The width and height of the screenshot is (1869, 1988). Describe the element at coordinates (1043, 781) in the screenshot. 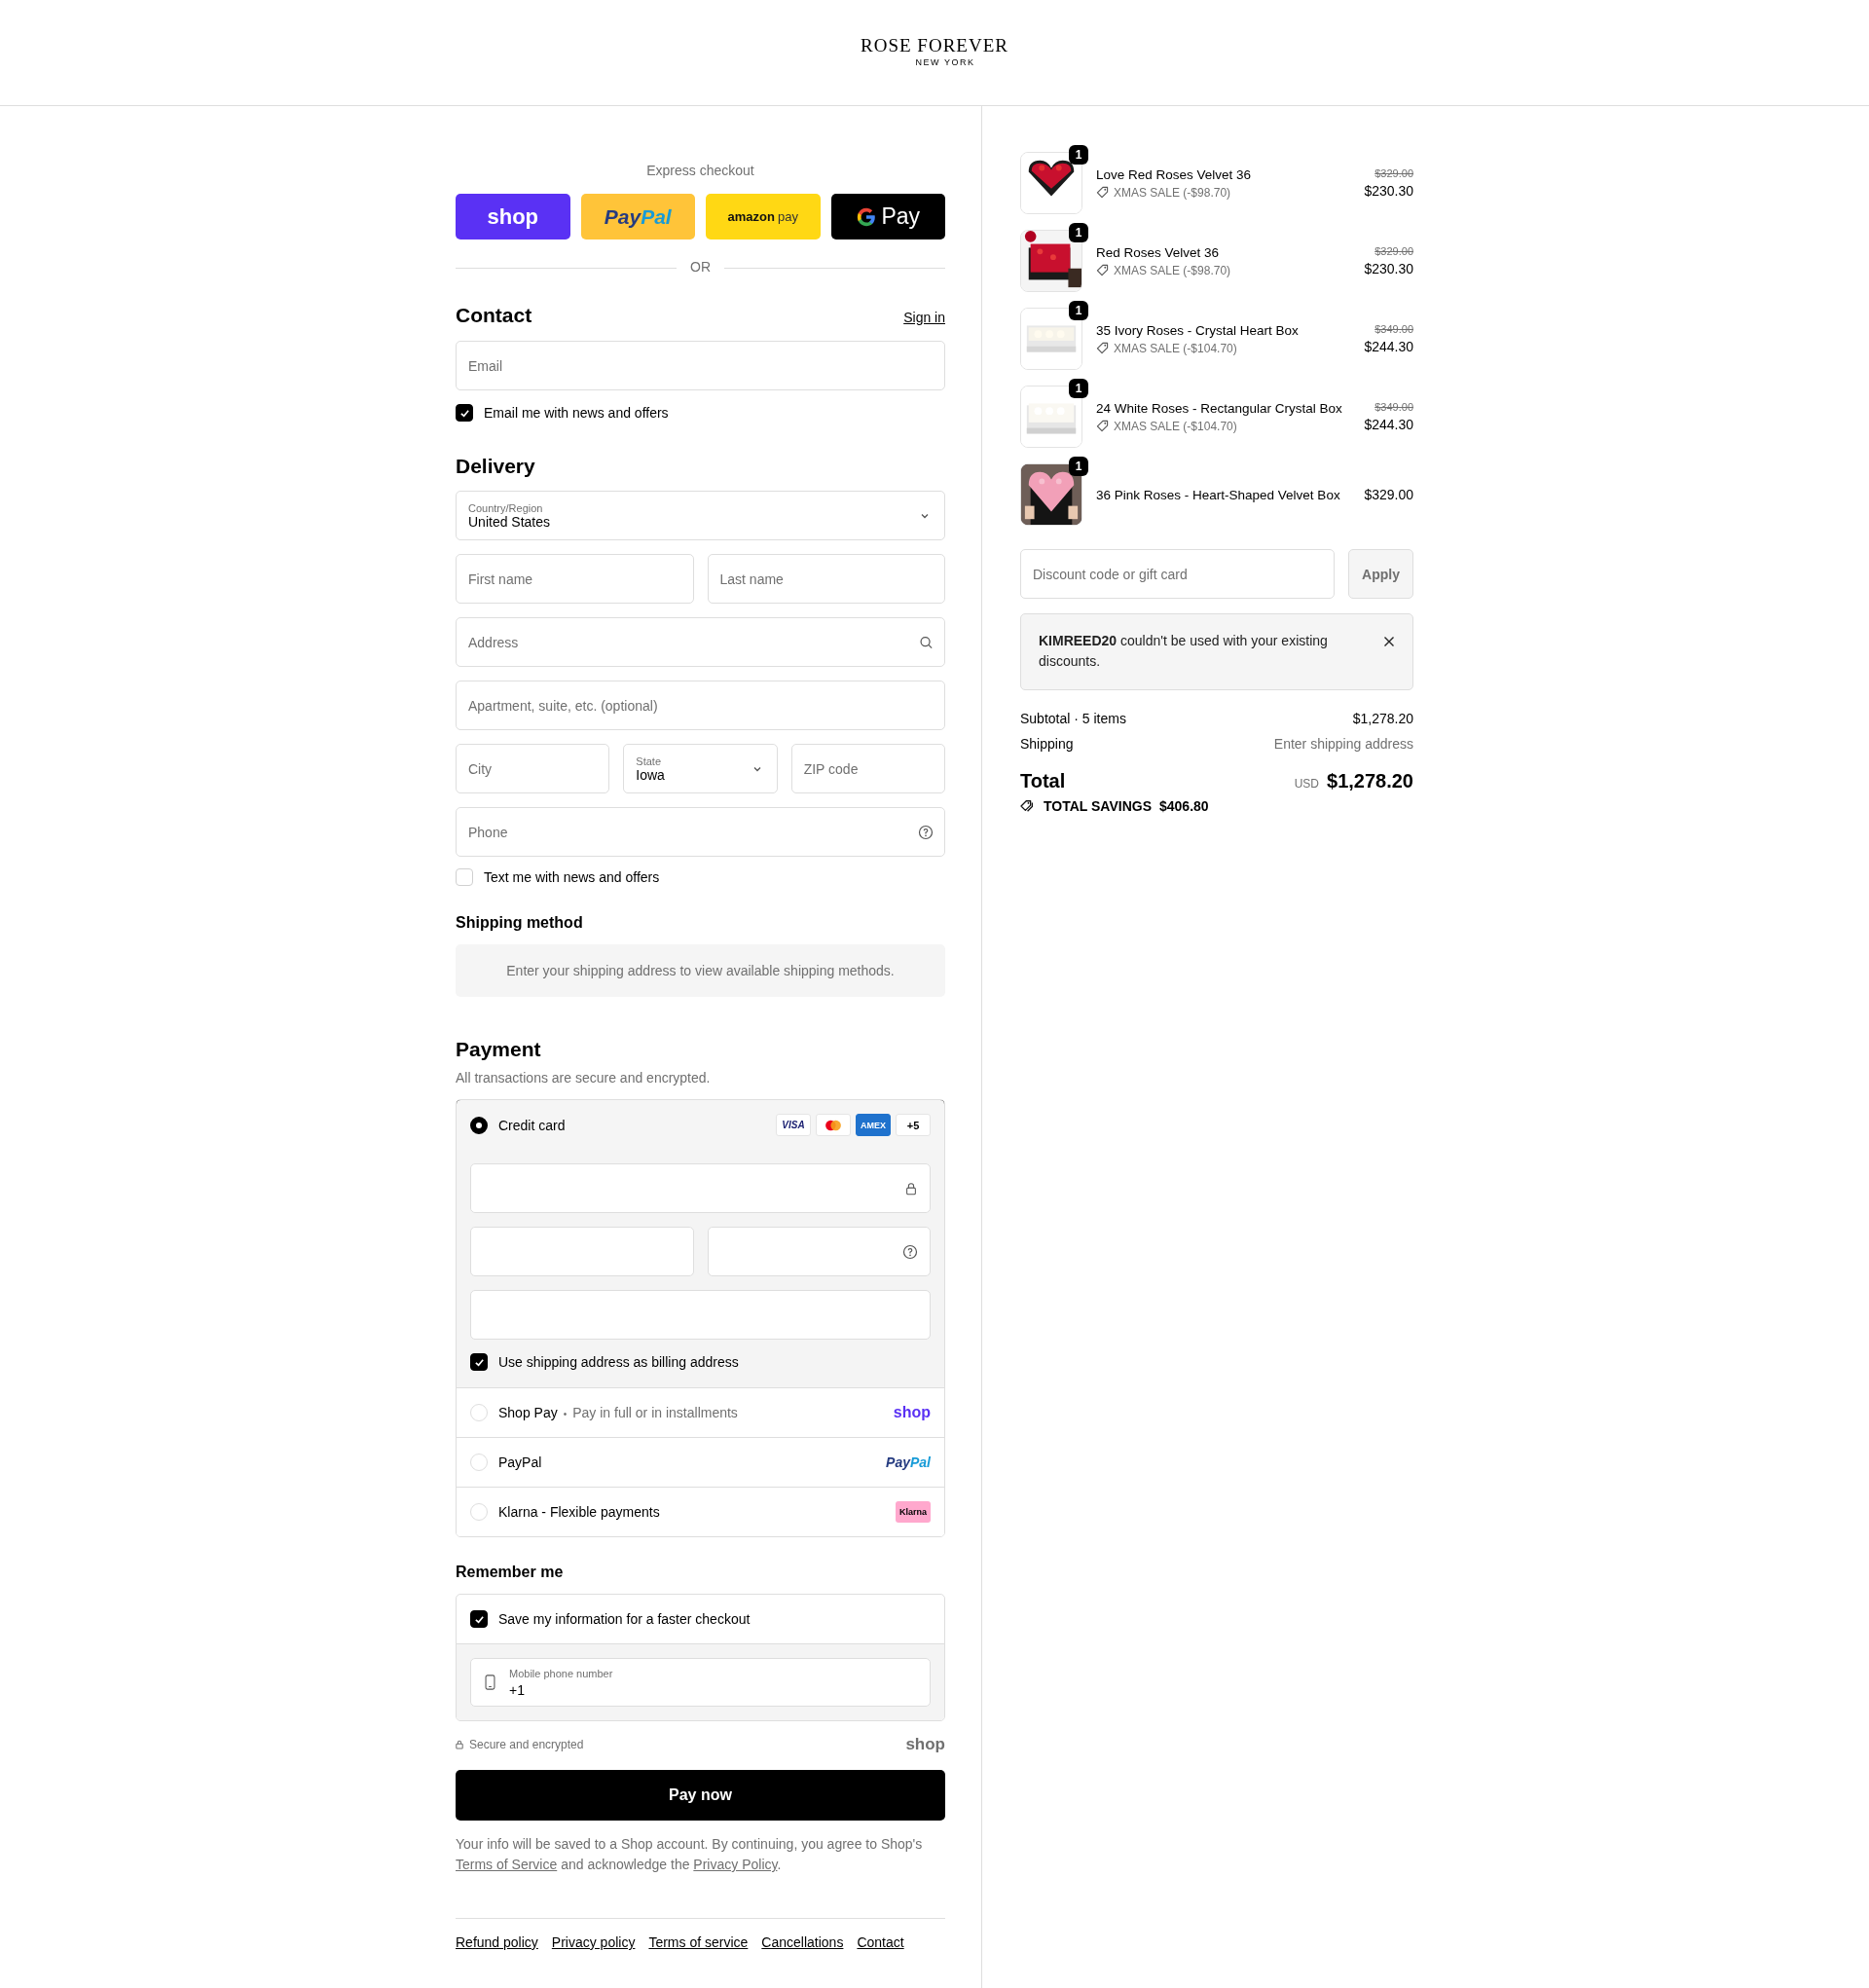

I see `total-label: Total` at that location.